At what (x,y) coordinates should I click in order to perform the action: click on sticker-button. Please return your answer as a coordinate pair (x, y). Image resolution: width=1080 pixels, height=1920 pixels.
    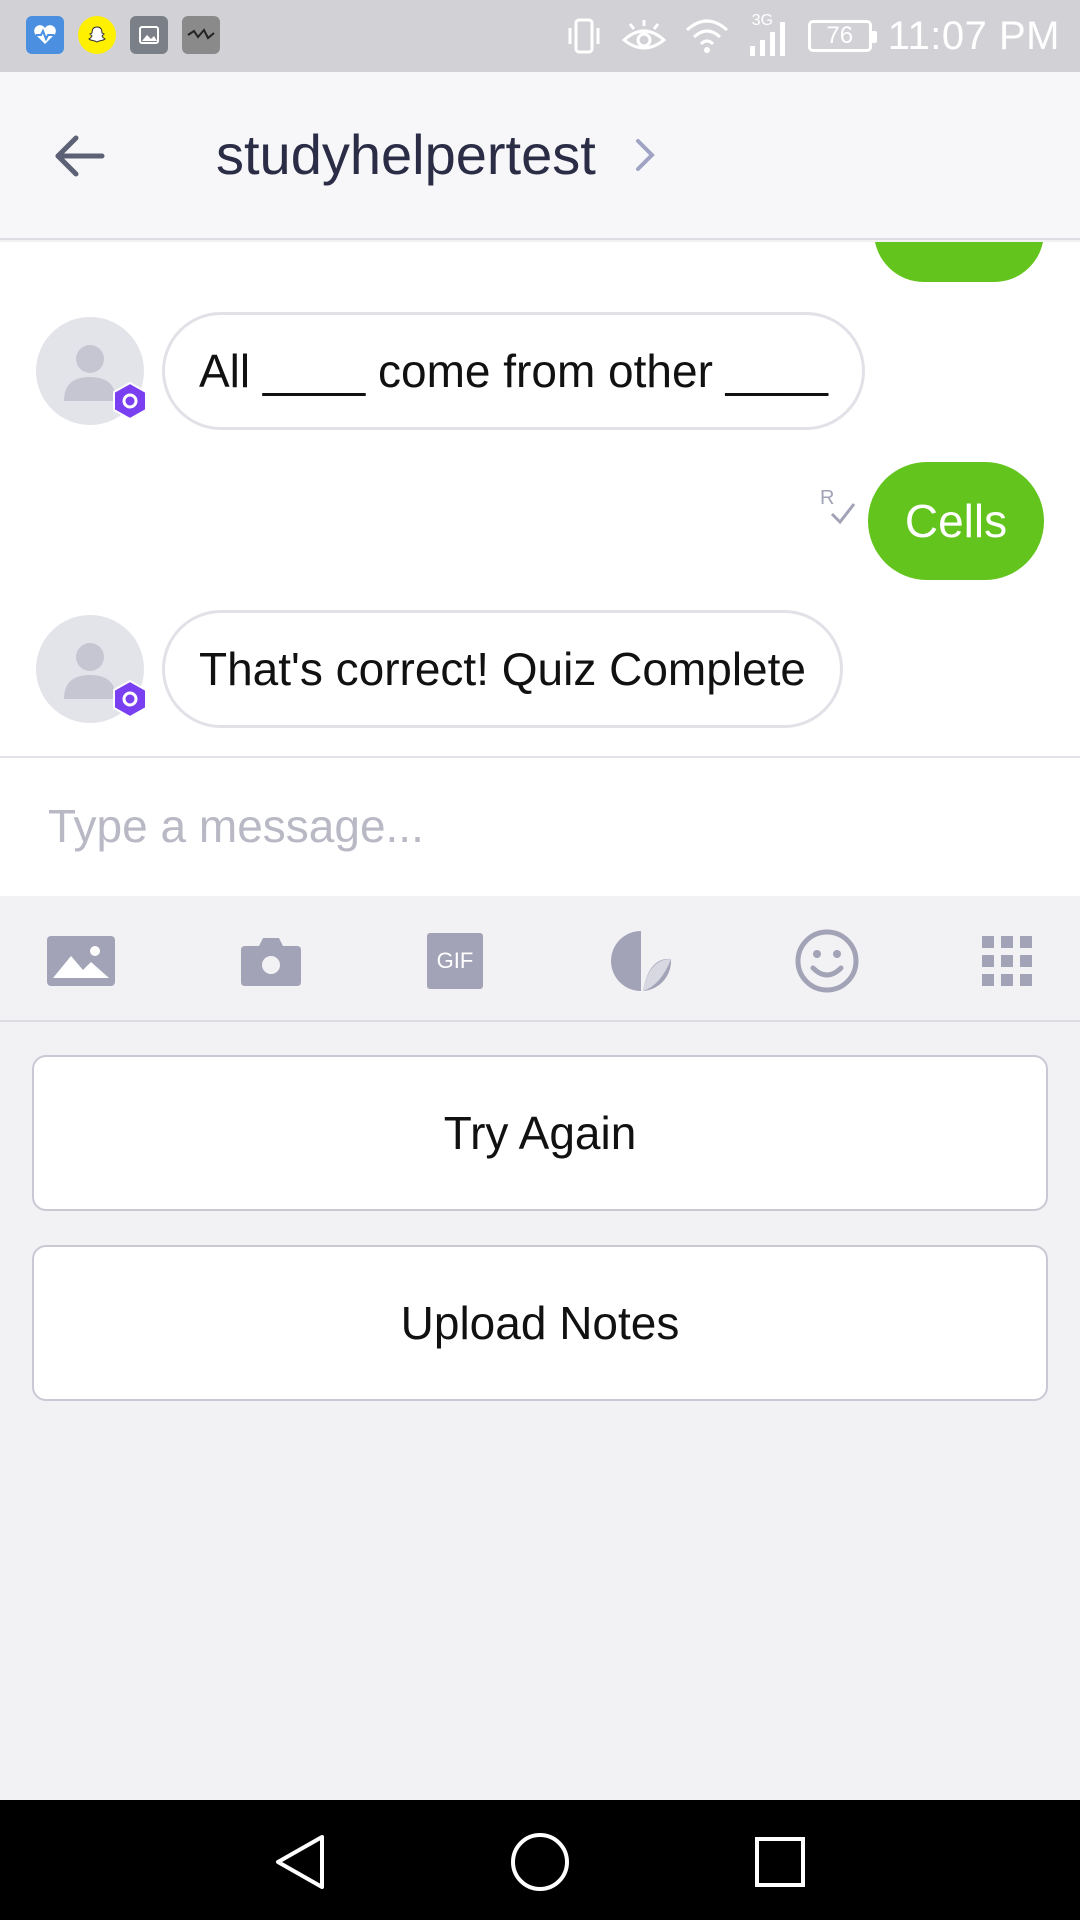
    Looking at the image, I should click on (641, 961).